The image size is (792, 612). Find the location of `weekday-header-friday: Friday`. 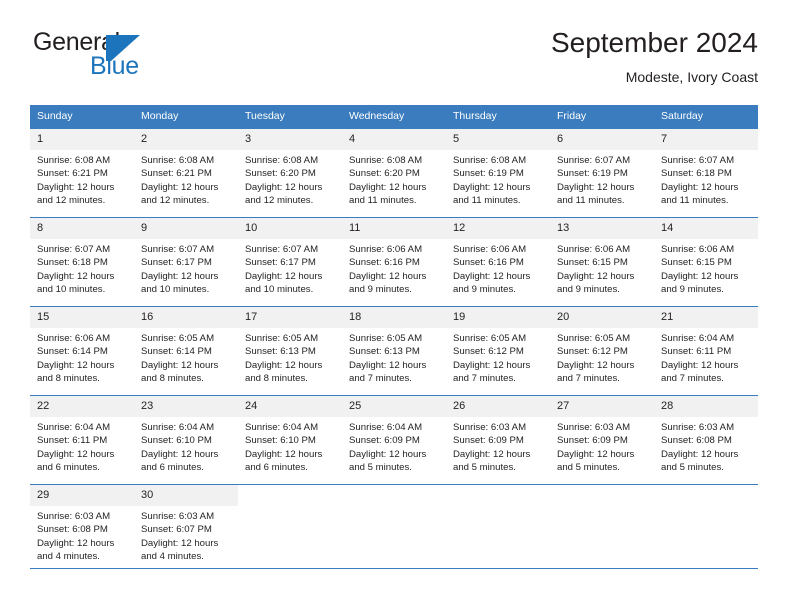

weekday-header-friday: Friday is located at coordinates (602, 117).